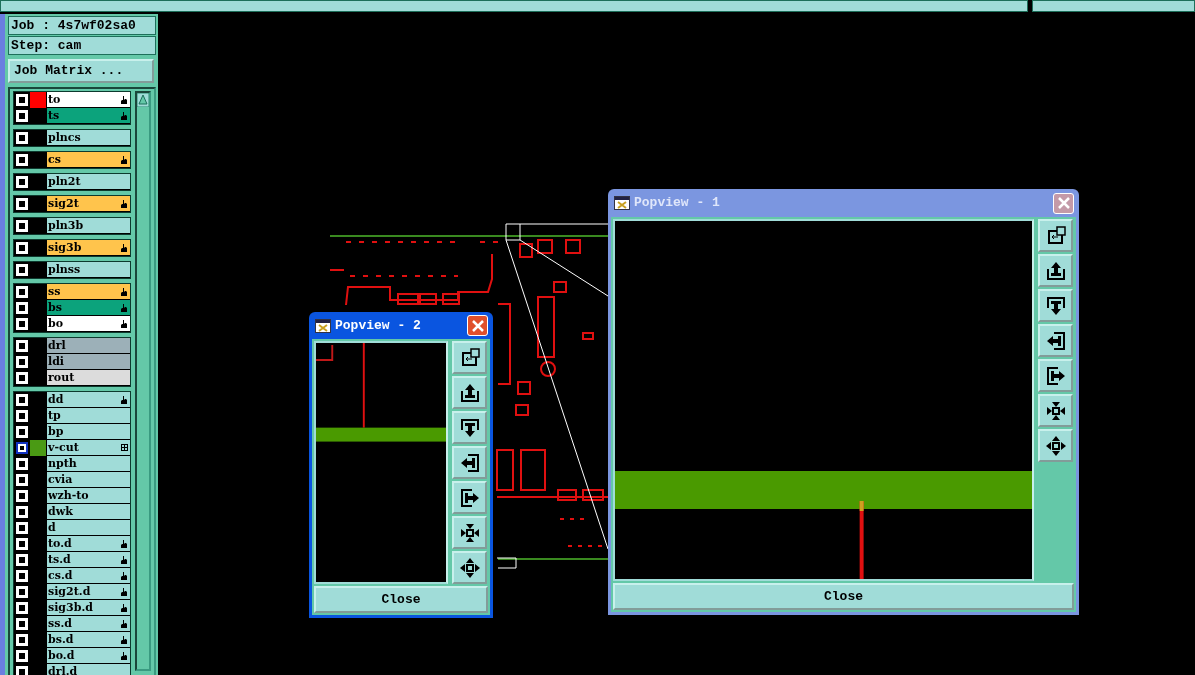 This screenshot has height=675, width=1195. Describe the element at coordinates (88, 377) in the screenshot. I see `layer-name: rout` at that location.